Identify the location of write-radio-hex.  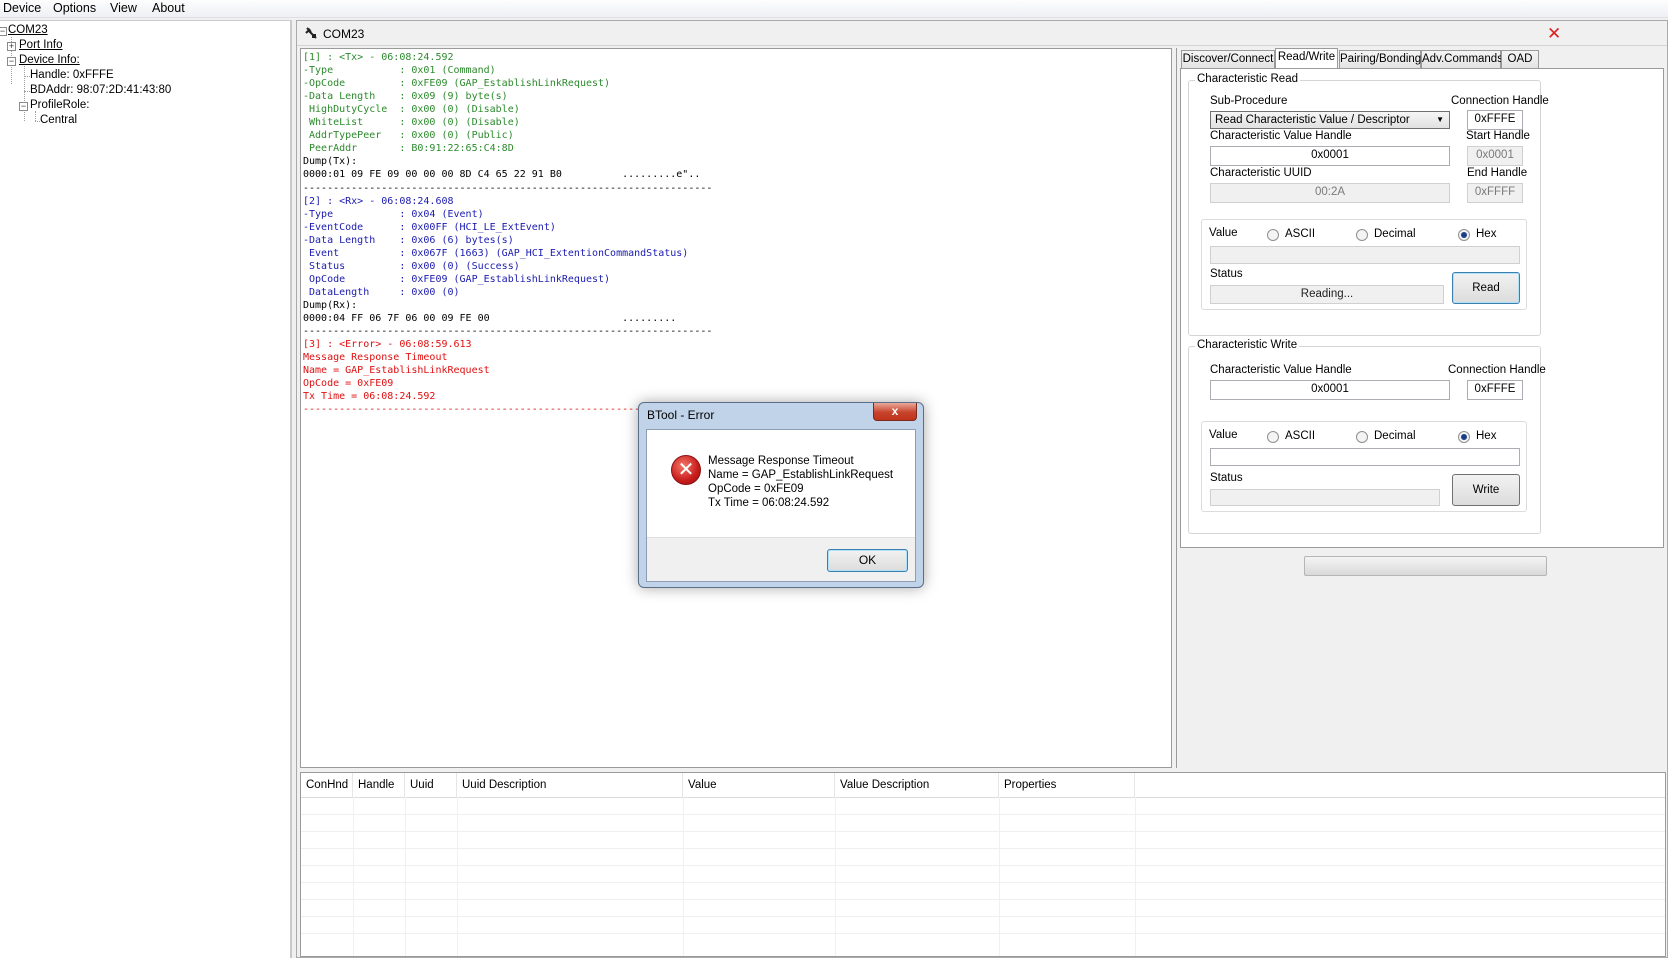
(1464, 437).